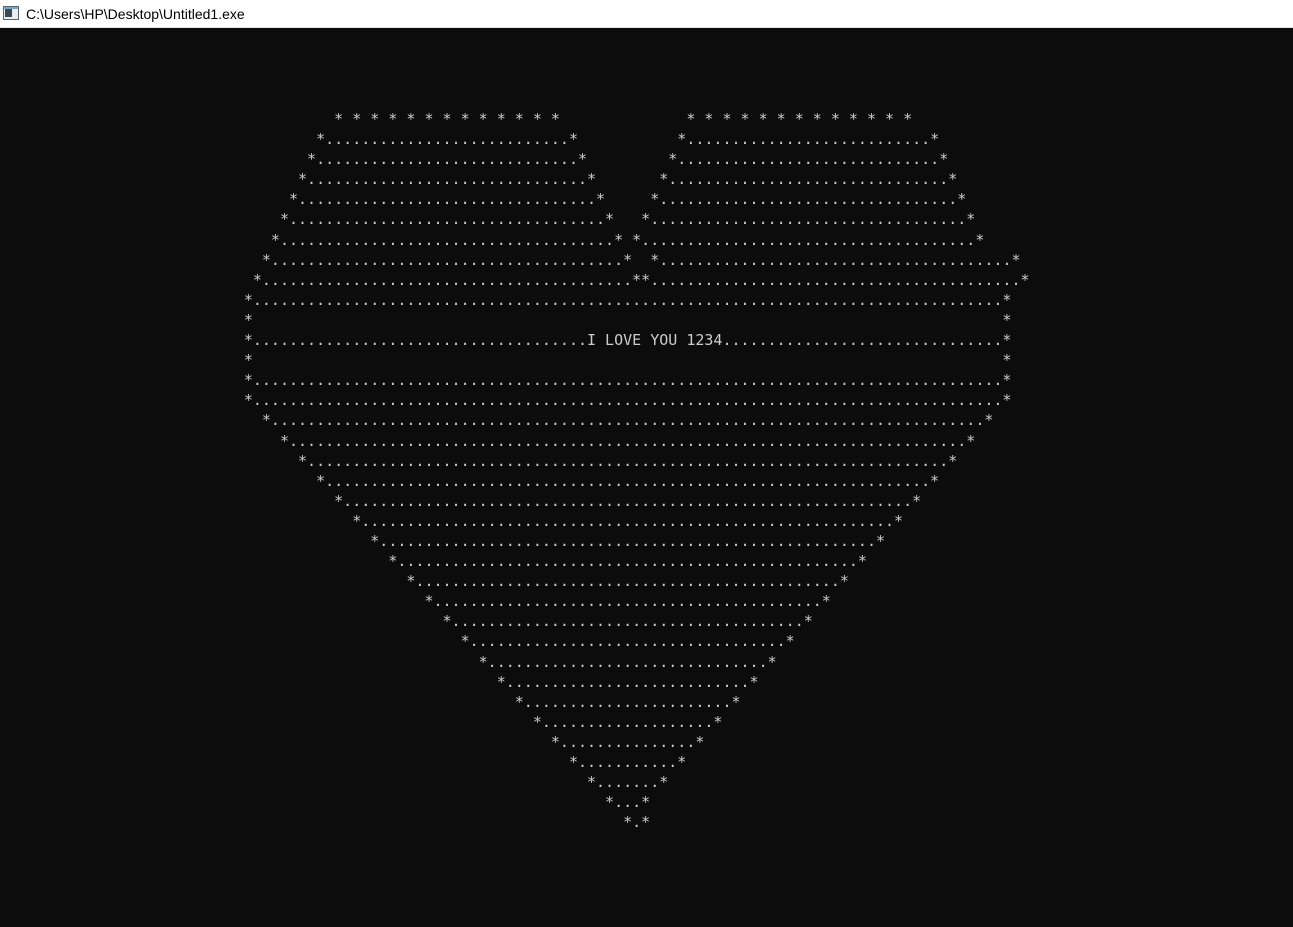 This screenshot has height=927, width=1293. I want to click on console-line: *...............*, so click(352, 741).